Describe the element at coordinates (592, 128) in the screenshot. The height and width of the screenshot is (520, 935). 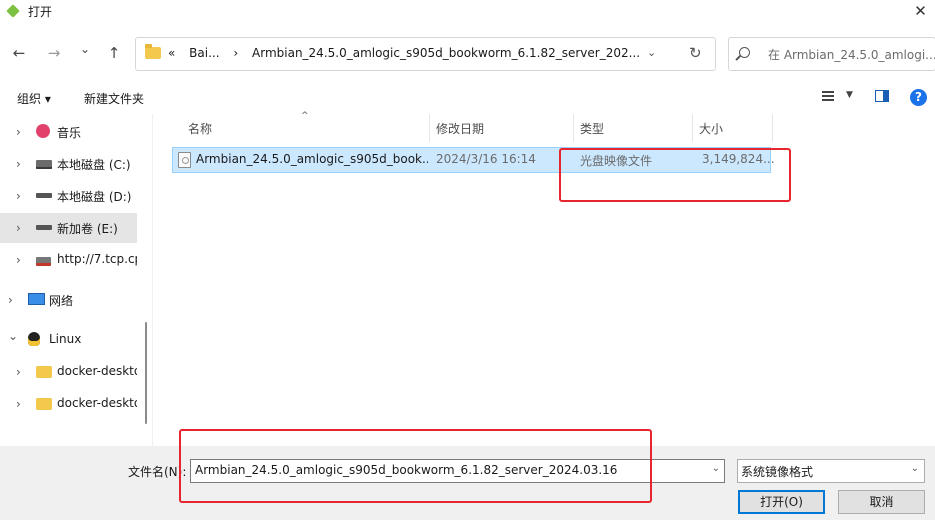
I see `column-header-type: 类型` at that location.